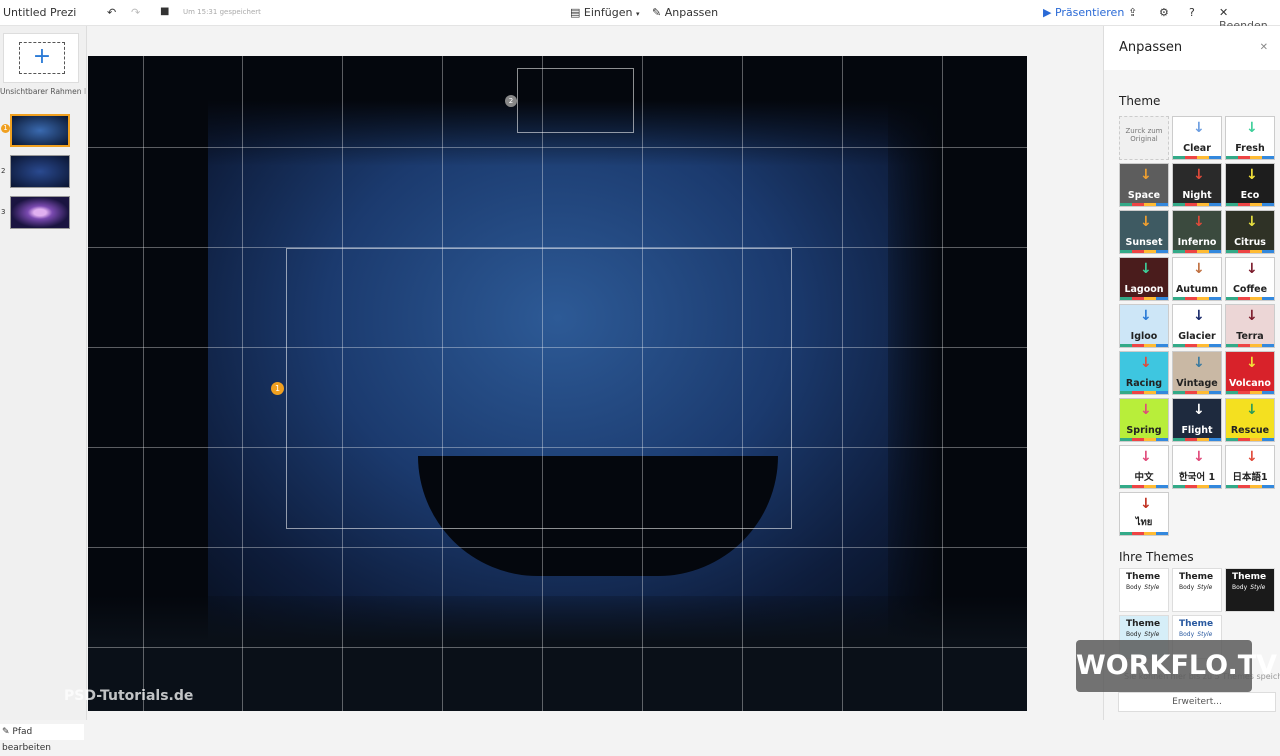  Describe the element at coordinates (1197, 185) in the screenshot. I see `theme-tile: ↓ Night` at that location.